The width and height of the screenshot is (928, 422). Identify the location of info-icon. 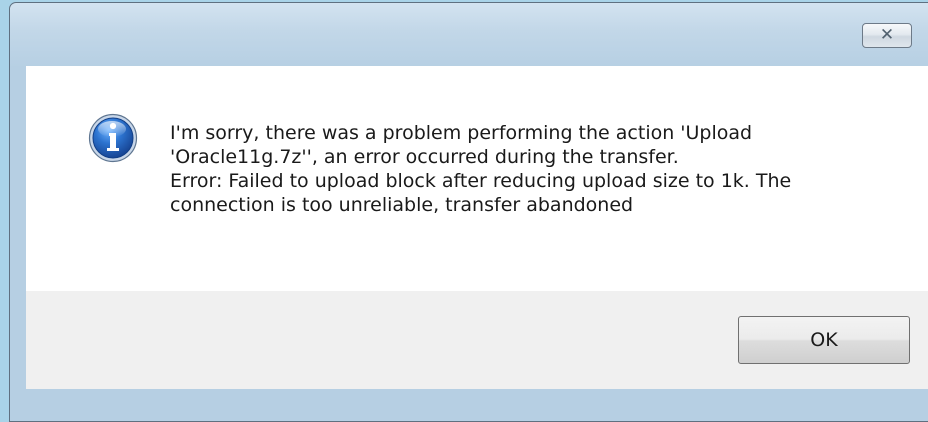
(113, 138).